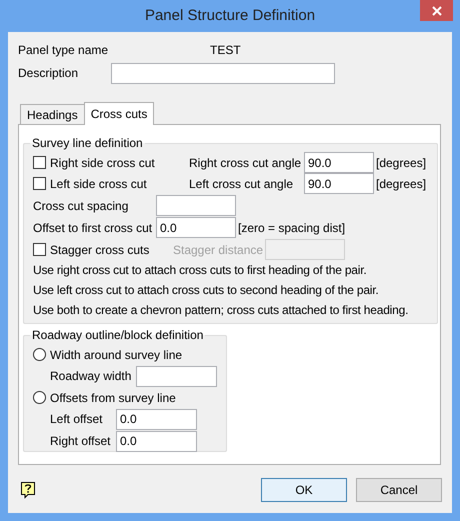 This screenshot has width=460, height=521. I want to click on radio-label: Width around survey line, so click(116, 355).